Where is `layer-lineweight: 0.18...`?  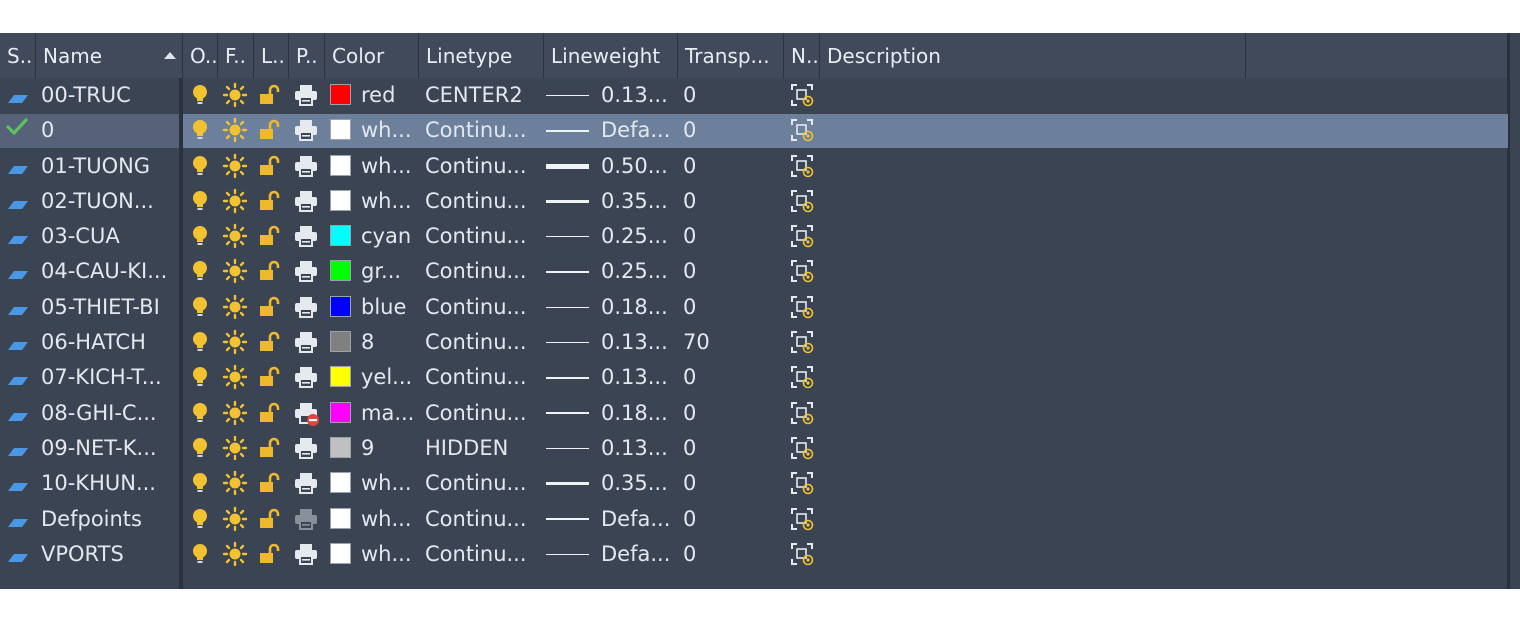 layer-lineweight: 0.18... is located at coordinates (634, 307).